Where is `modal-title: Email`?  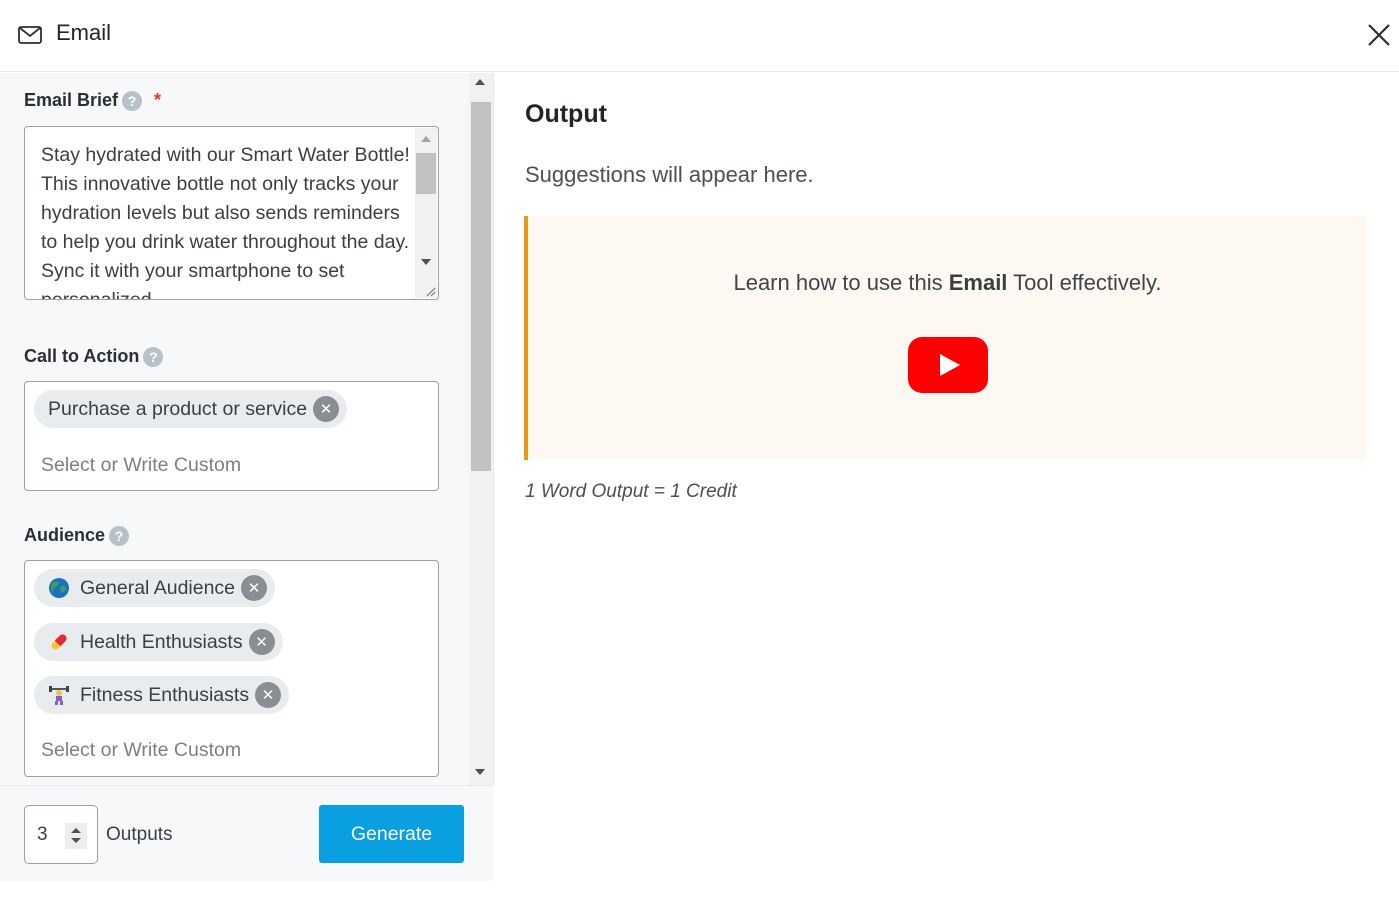 modal-title: Email is located at coordinates (84, 32).